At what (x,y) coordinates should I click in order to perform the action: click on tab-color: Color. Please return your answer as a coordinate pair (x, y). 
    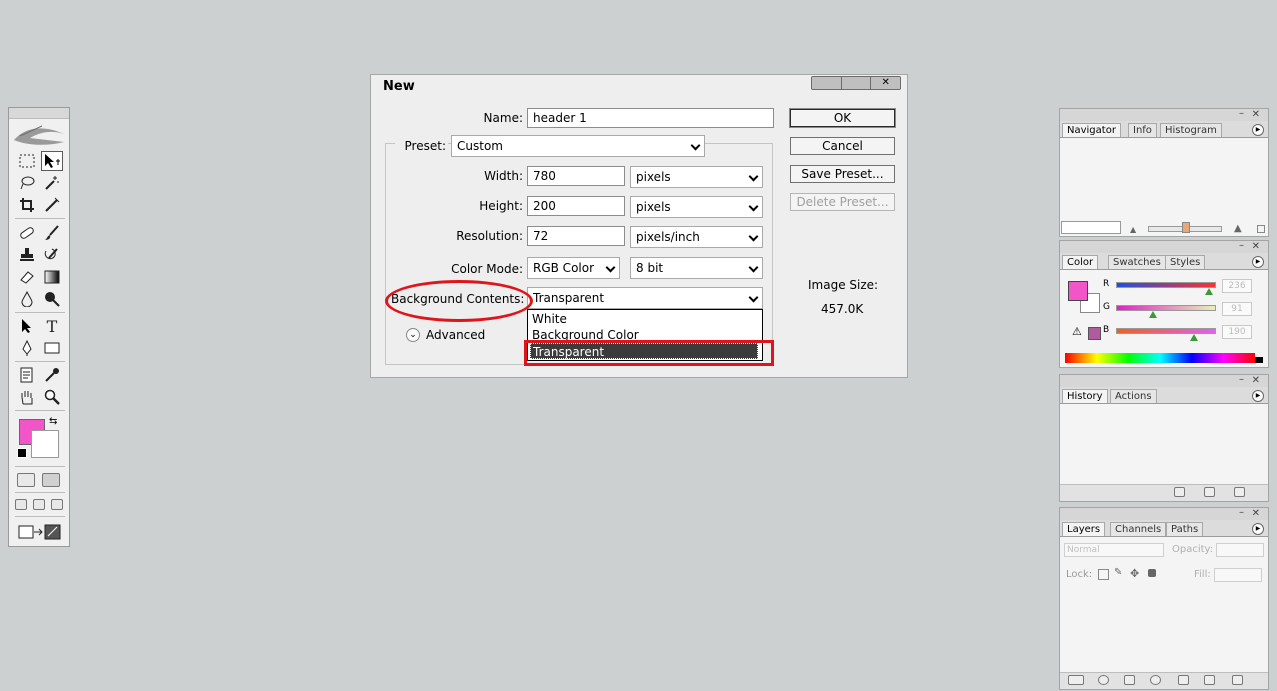
    Looking at the image, I should click on (1080, 262).